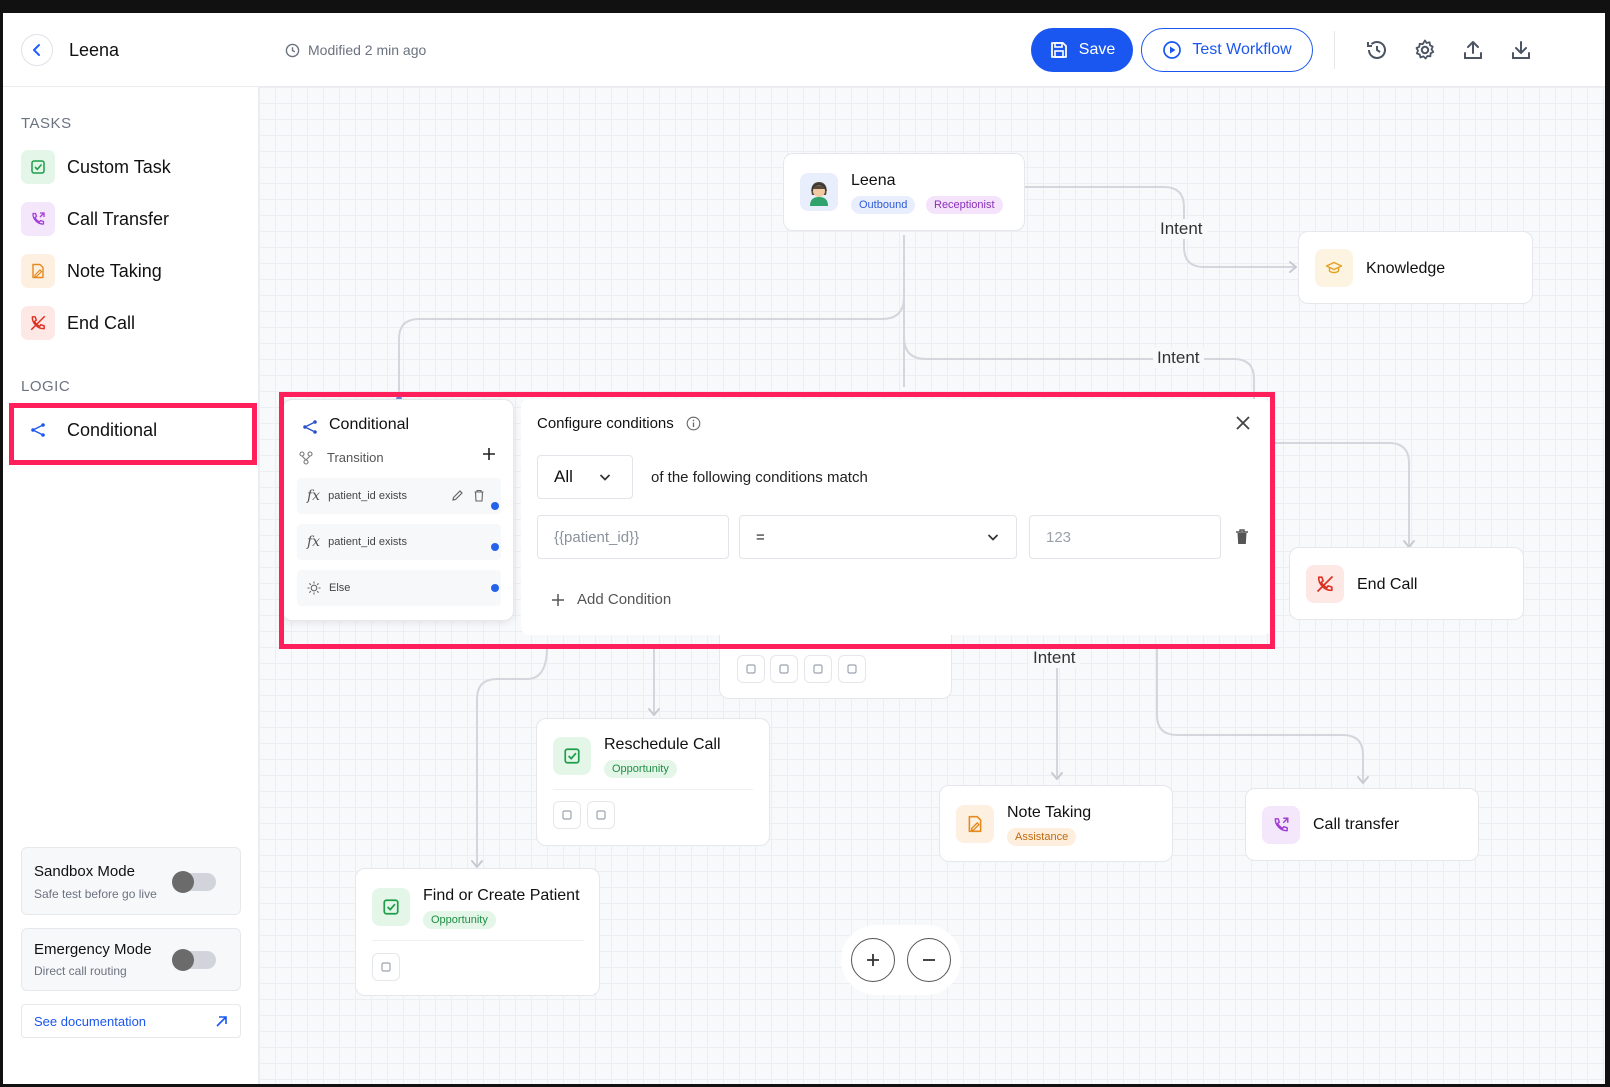 This screenshot has height=1087, width=1610. I want to click on minus-icon, so click(929, 960).